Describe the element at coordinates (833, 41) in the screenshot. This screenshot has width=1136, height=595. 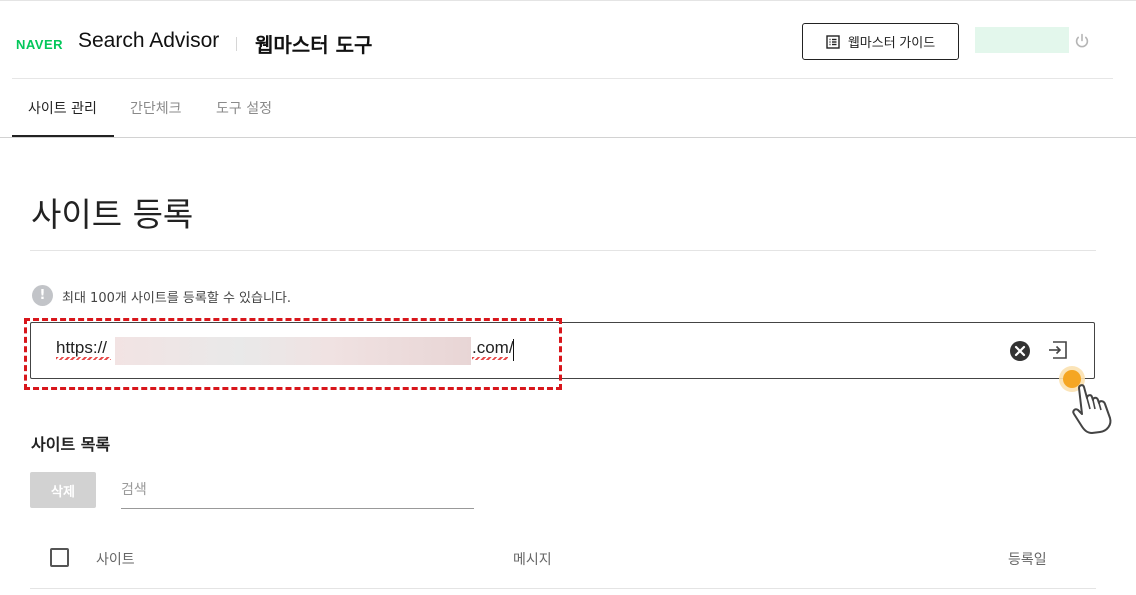
I see `list-document-icon` at that location.